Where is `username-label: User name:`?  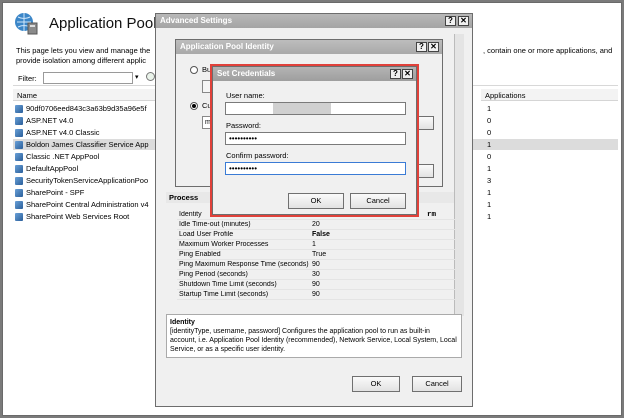 username-label: User name: is located at coordinates (245, 95).